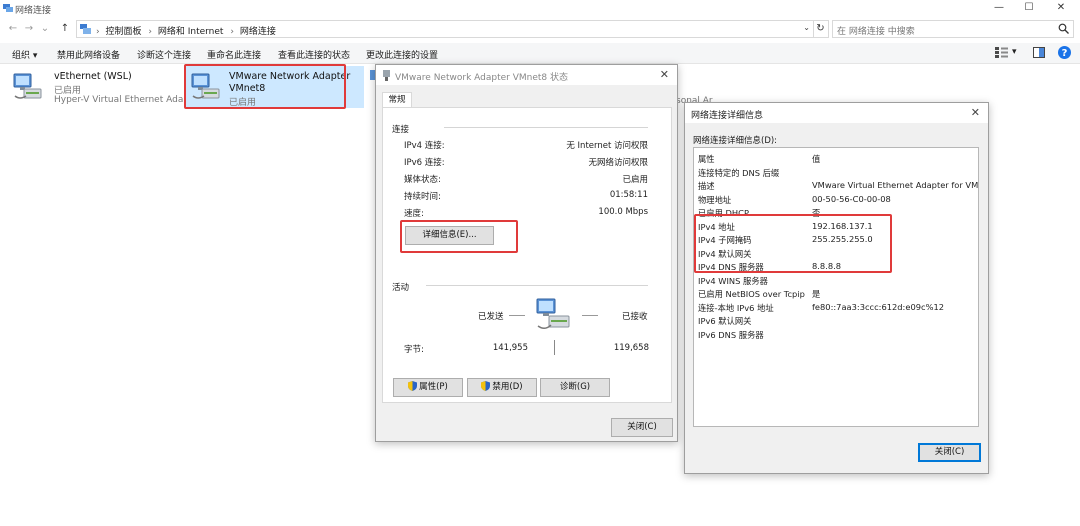 The width and height of the screenshot is (1080, 526). I want to click on adapter-small-icon, so click(386, 75).